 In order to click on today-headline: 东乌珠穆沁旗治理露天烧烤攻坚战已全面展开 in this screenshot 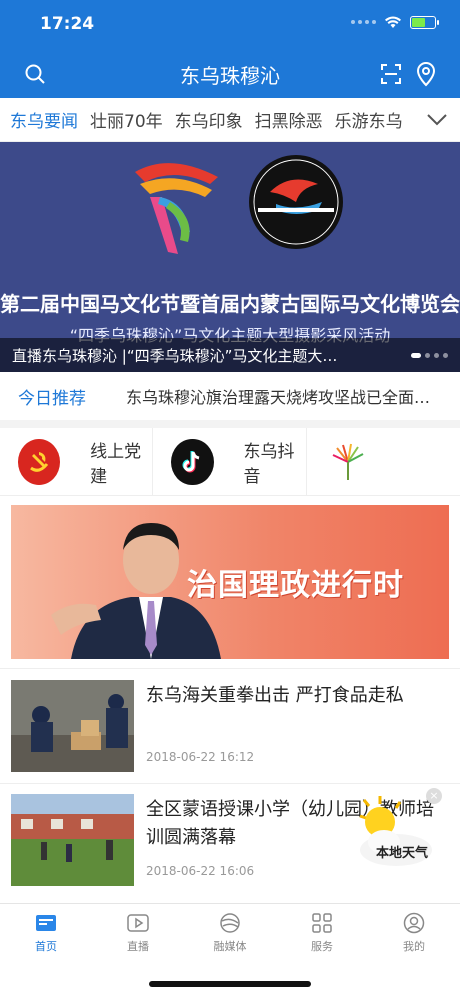, I will do `click(285, 396)`.